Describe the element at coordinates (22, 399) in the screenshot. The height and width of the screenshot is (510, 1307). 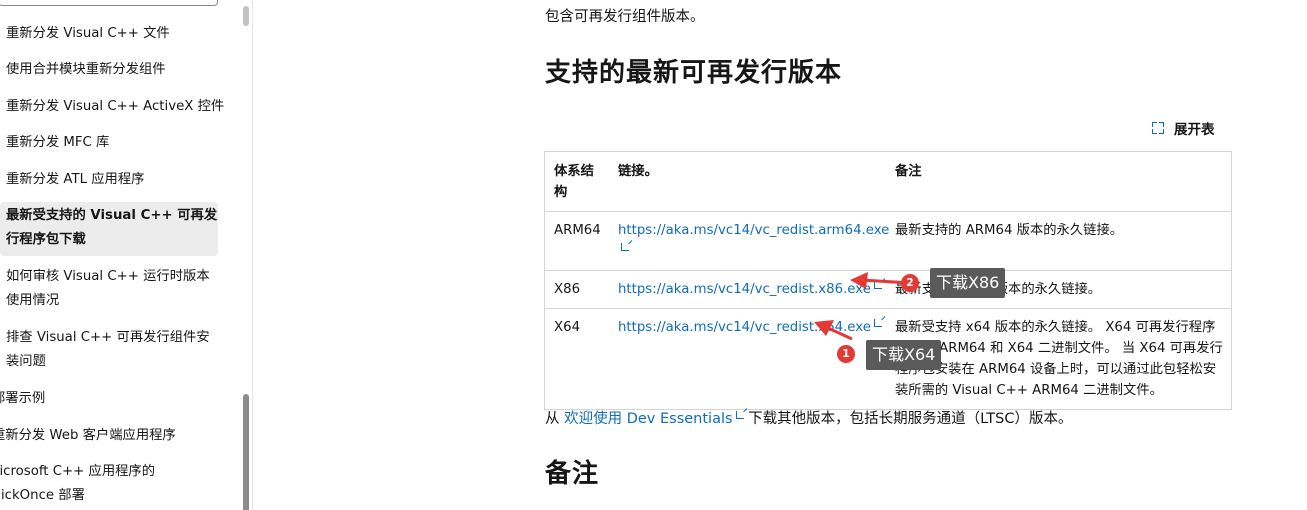
I see `nav-deployment-examples: 部署示例` at that location.